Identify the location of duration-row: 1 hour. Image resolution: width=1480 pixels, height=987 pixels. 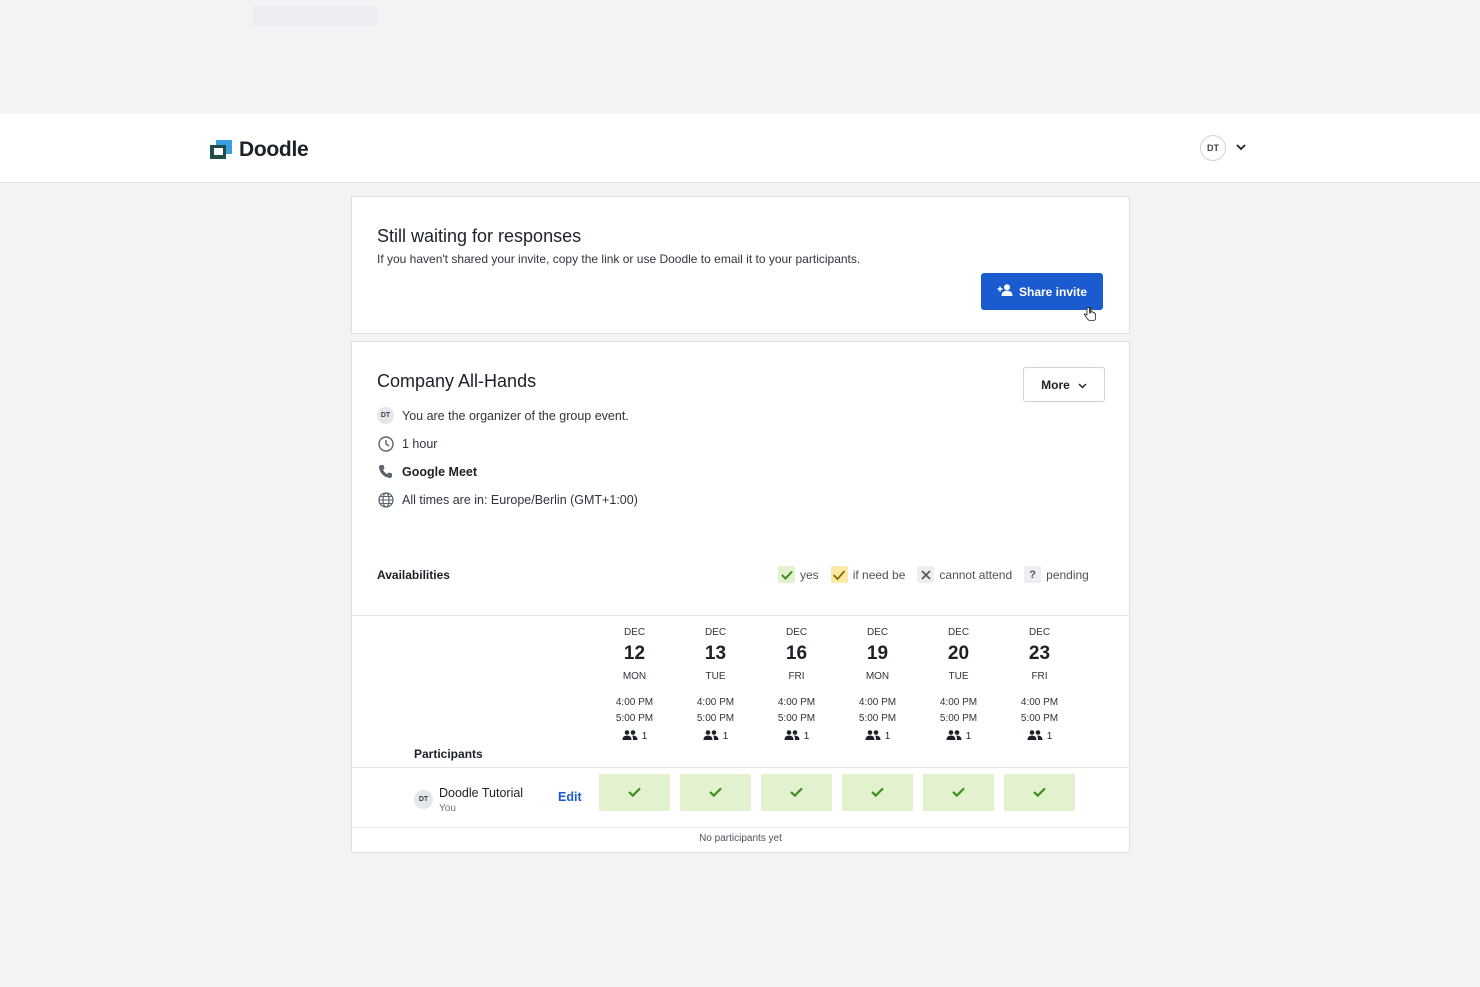
(407, 443).